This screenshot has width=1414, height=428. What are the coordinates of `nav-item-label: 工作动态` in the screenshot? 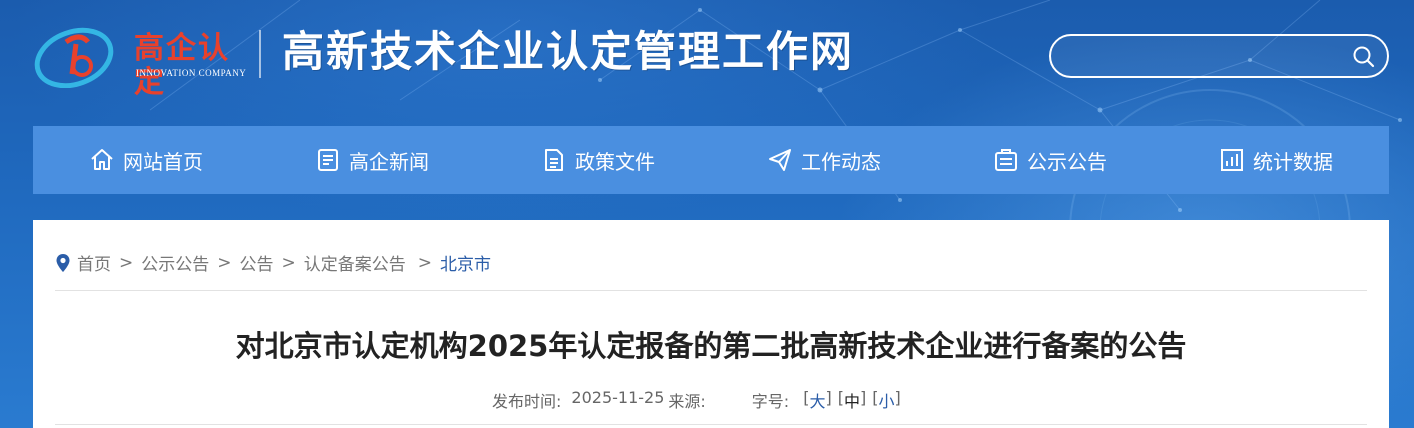 It's located at (841, 161).